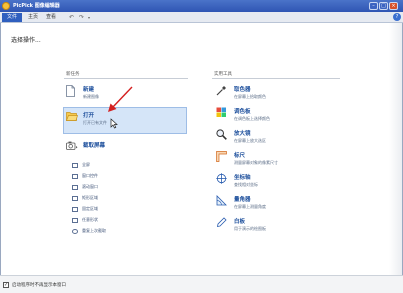  Describe the element at coordinates (242, 112) in the screenshot. I see `palette-title: 调色板` at that location.